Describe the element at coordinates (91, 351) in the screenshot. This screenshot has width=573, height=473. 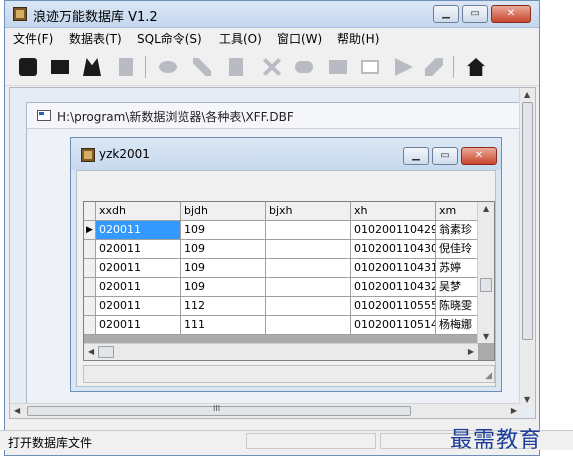
I see `grid-scroll-left-icon: ◀` at that location.